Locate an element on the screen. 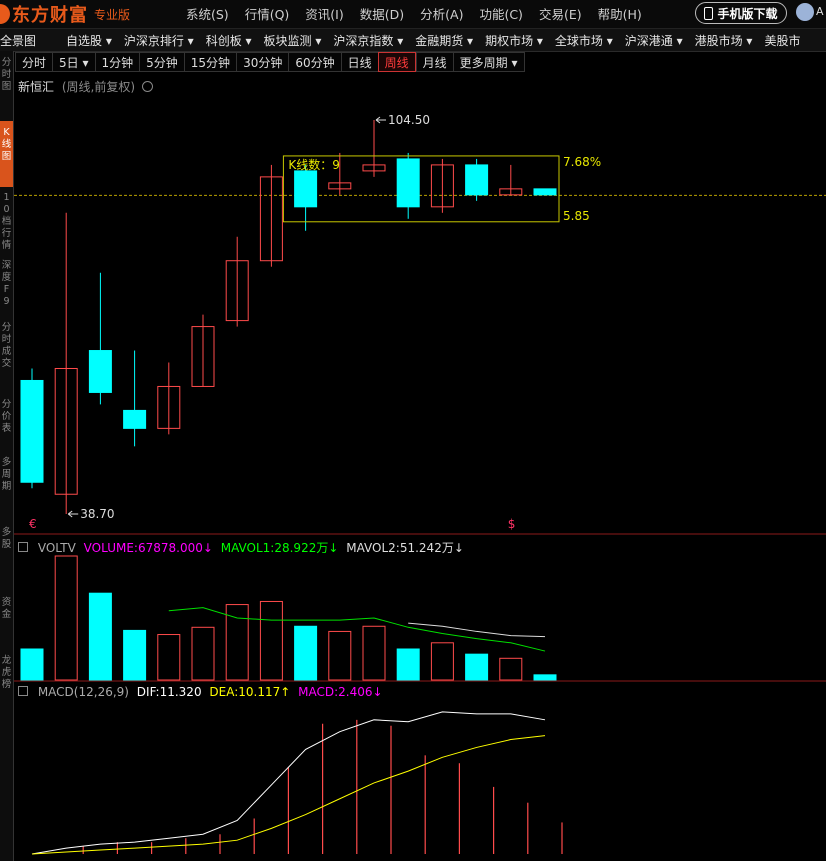 The width and height of the screenshot is (826, 861). period-button-1: 5日 ▾ is located at coordinates (73, 62).